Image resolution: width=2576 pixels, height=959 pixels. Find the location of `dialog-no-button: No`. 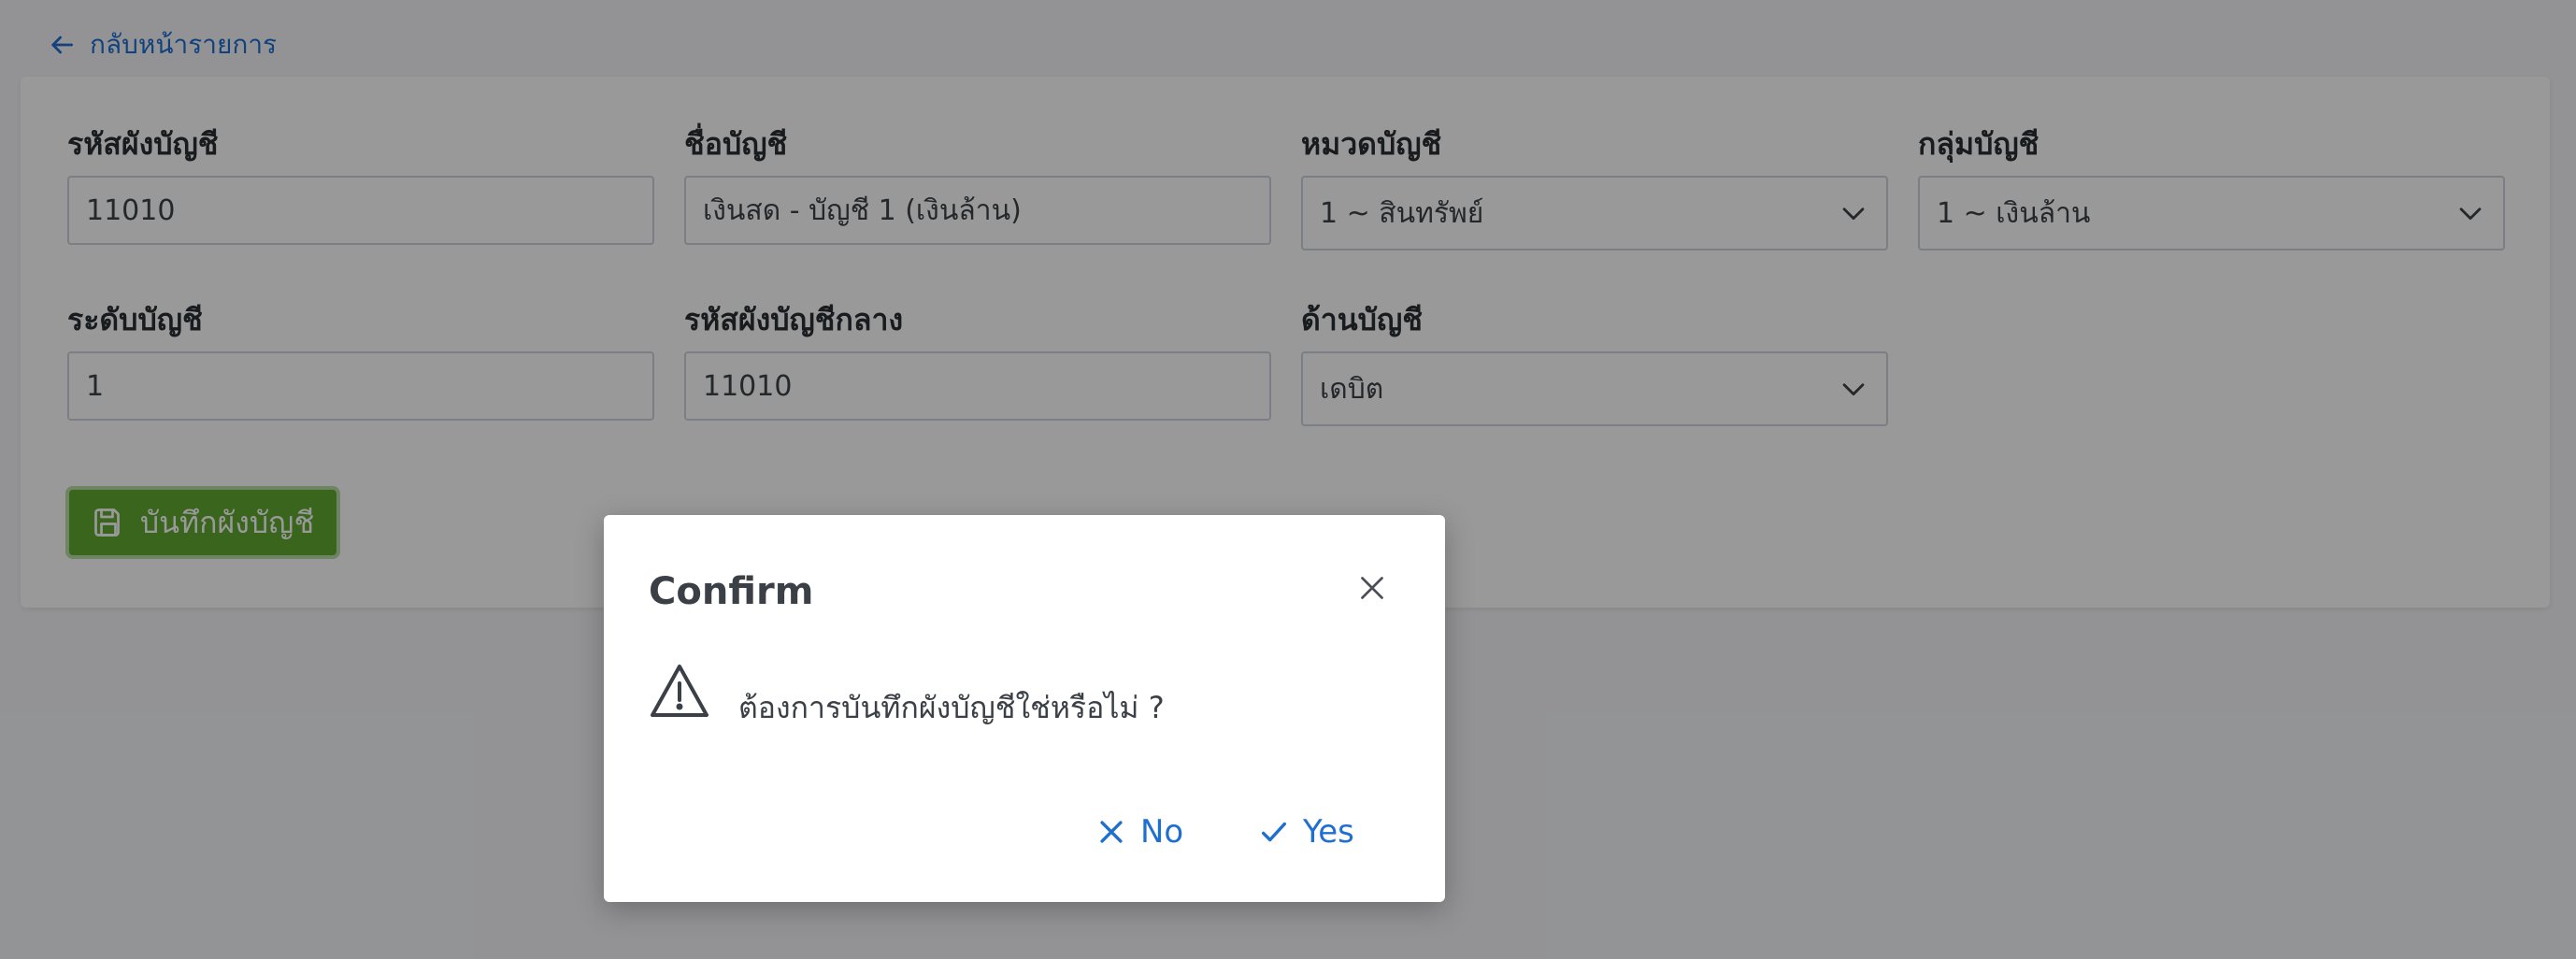

dialog-no-button: No is located at coordinates (1142, 832).